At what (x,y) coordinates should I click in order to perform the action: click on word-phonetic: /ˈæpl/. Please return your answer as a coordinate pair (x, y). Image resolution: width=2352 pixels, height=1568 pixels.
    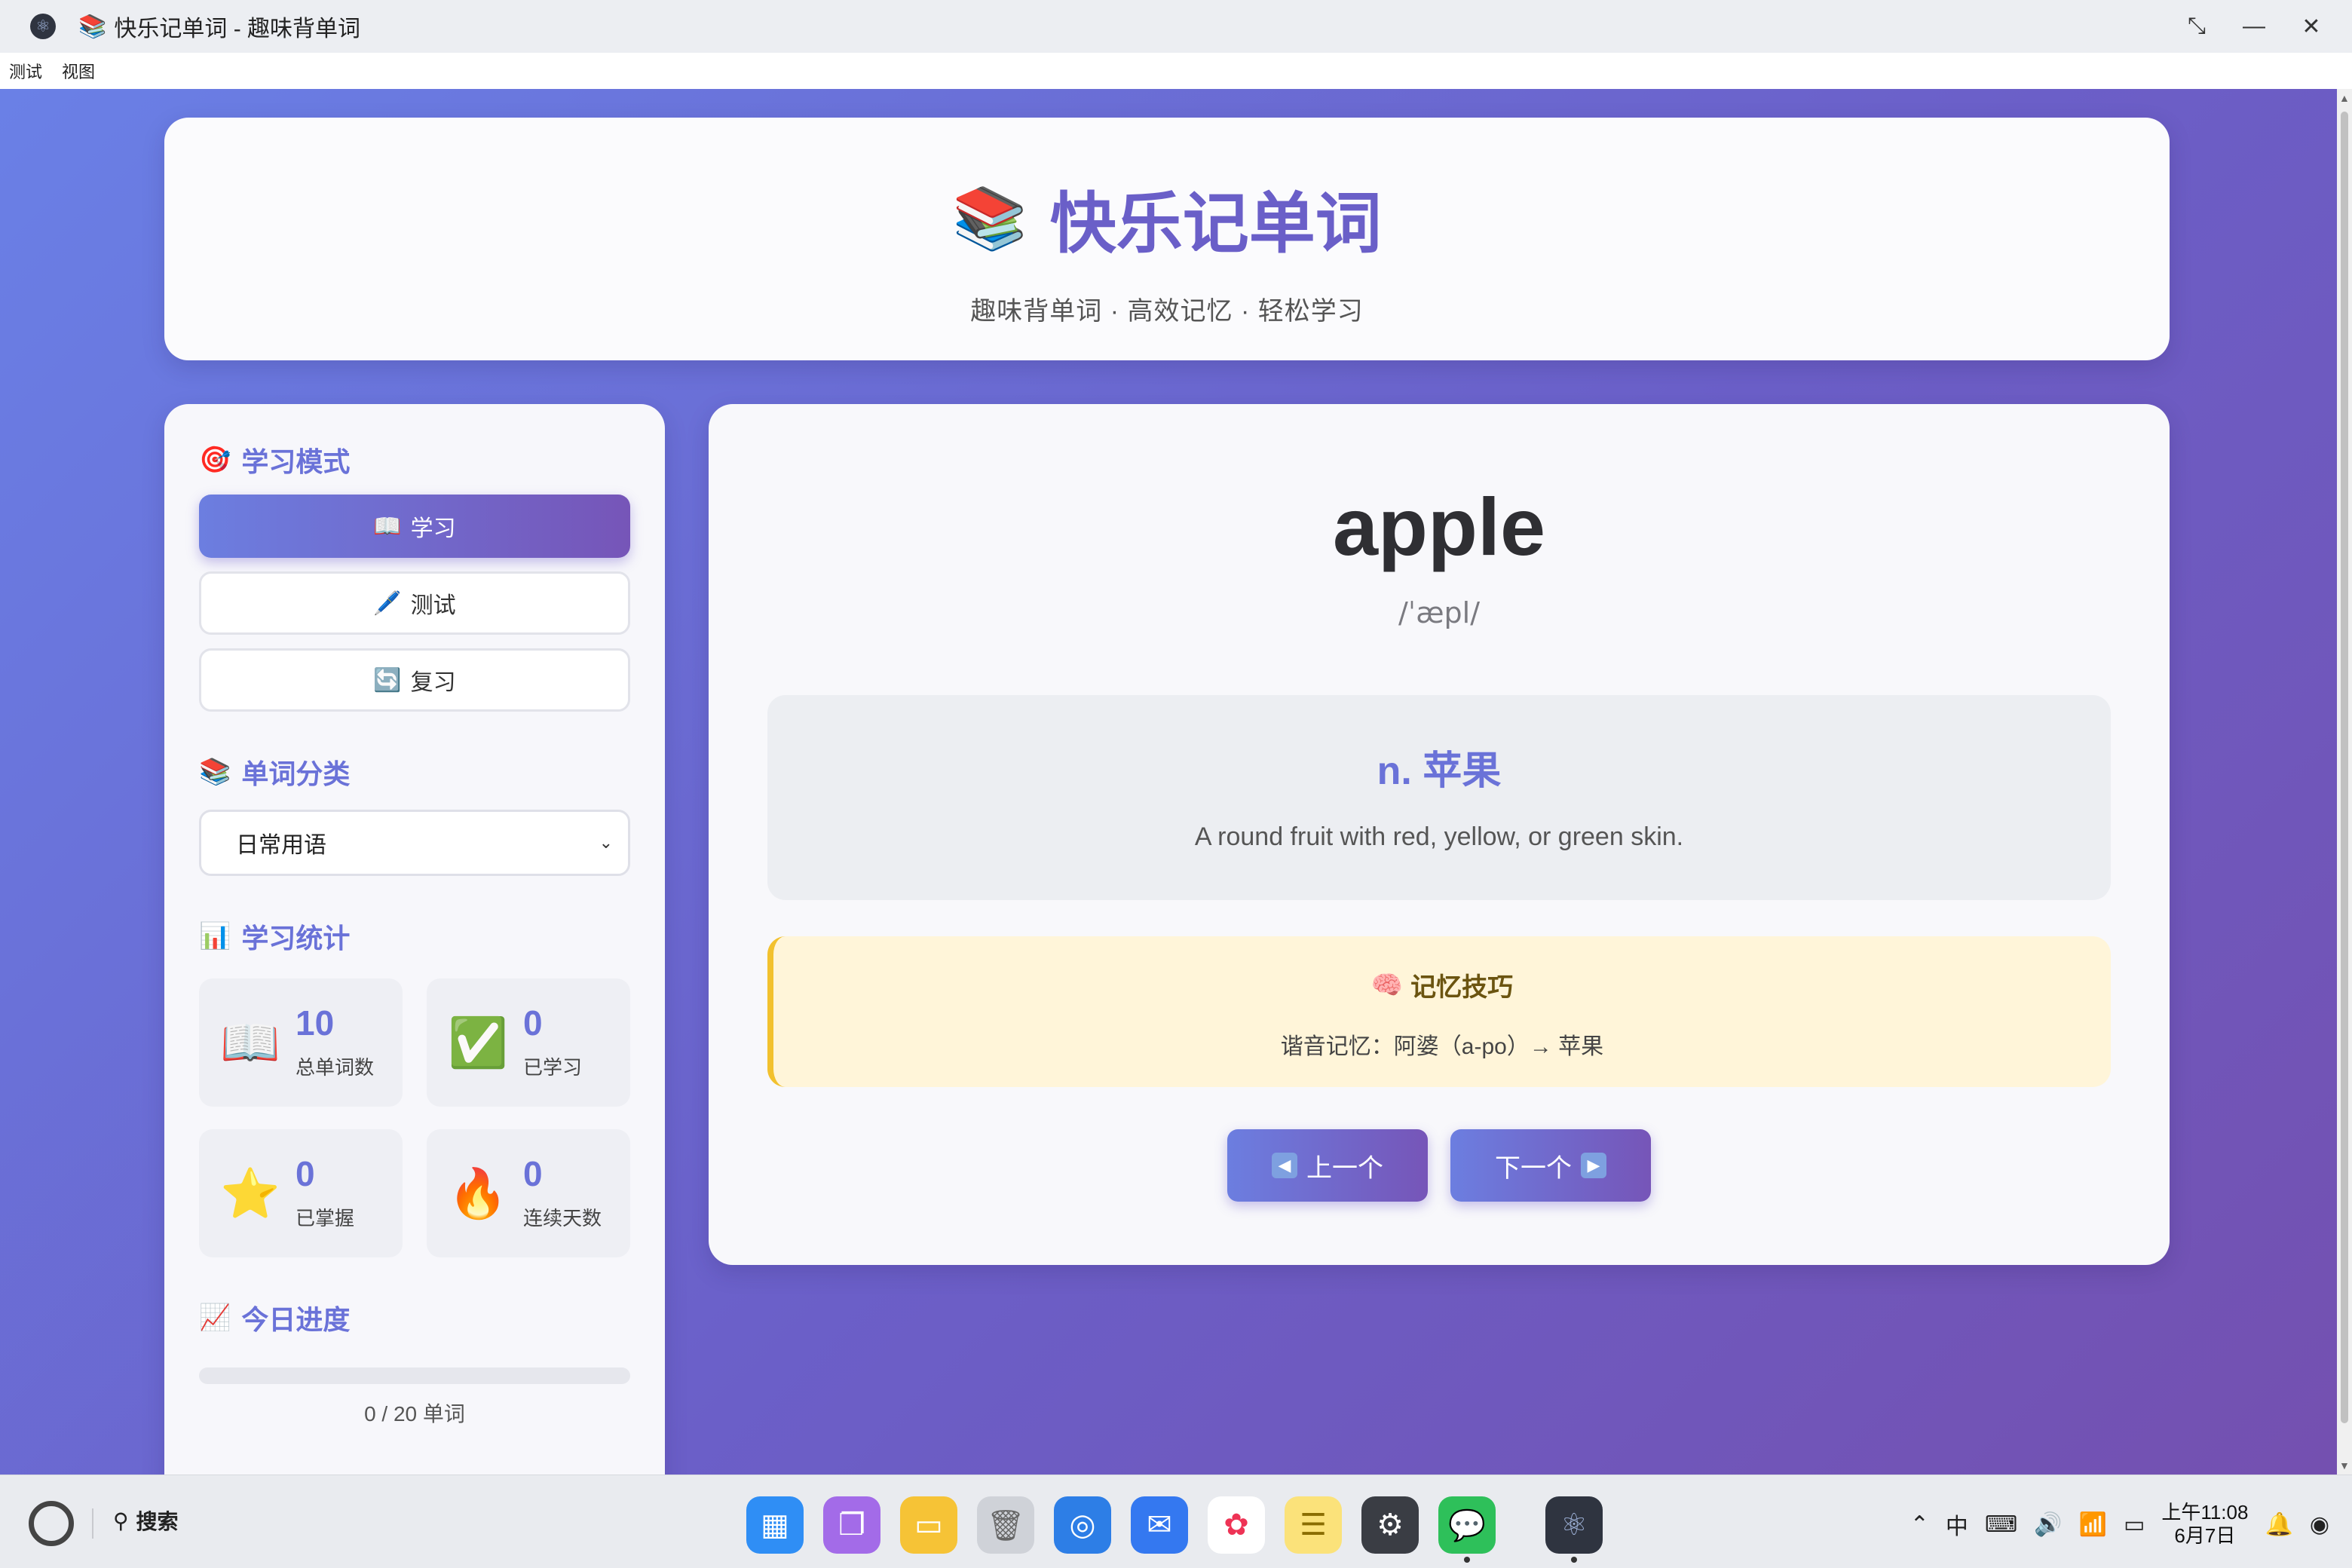
    Looking at the image, I should click on (1439, 612).